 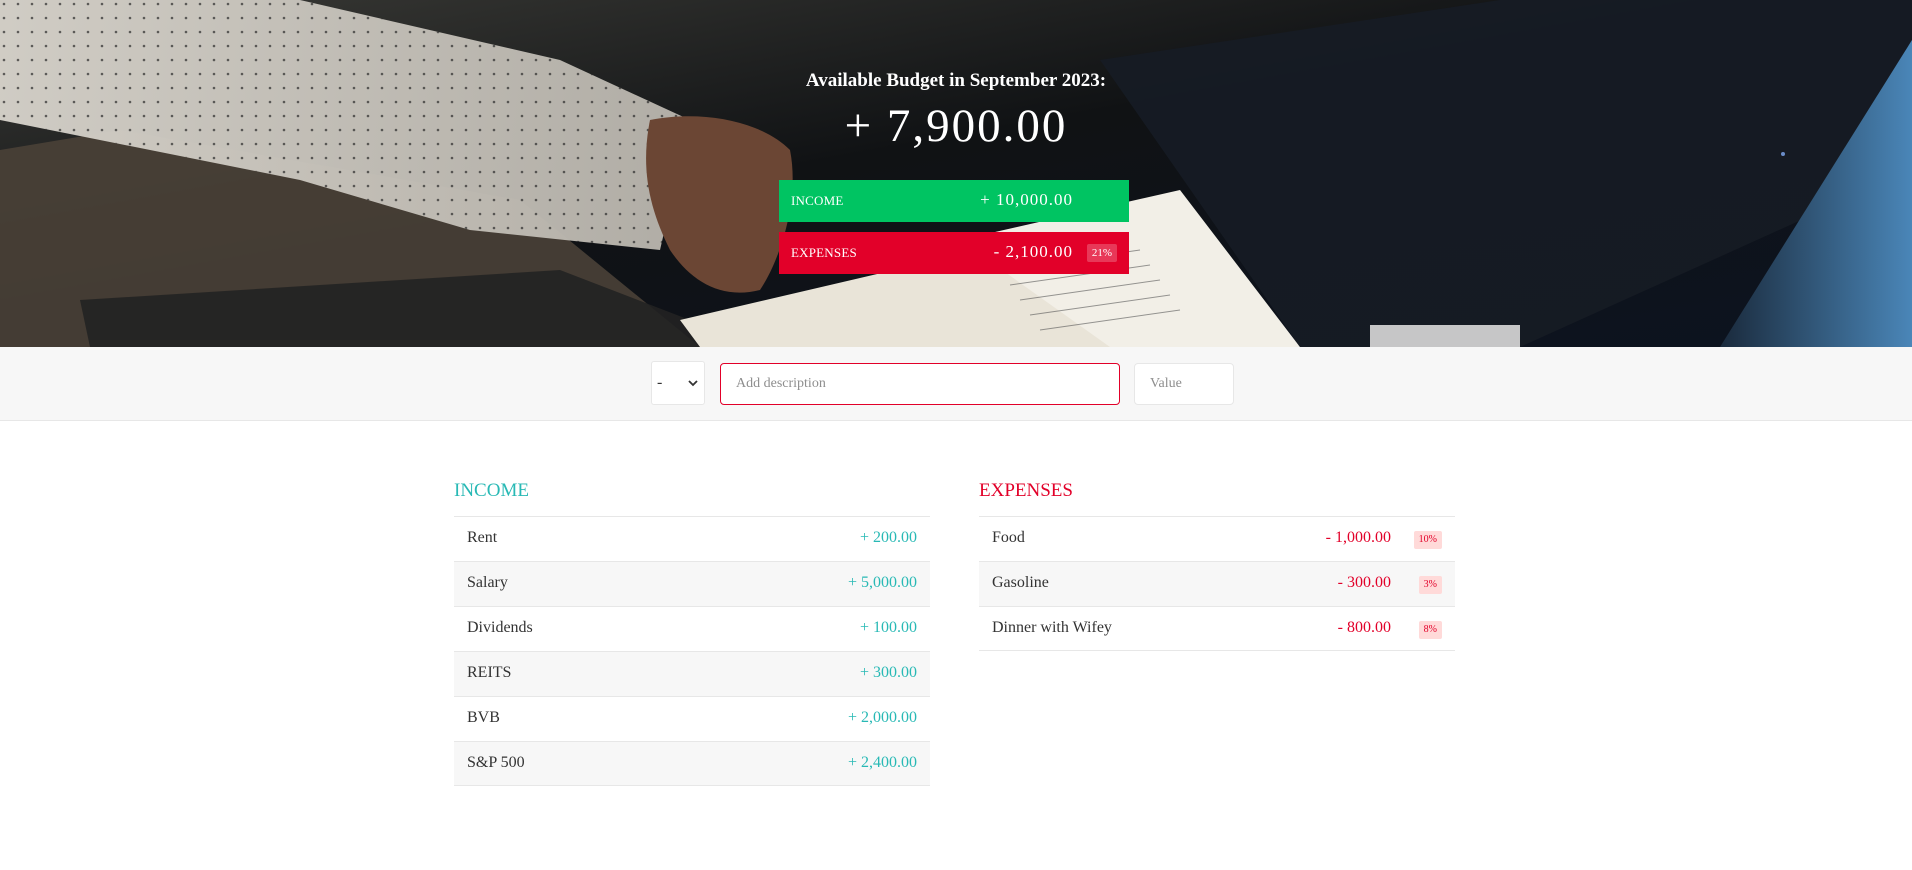 I want to click on expenses-summary-value: - 2,100.00, so click(x=1033, y=251).